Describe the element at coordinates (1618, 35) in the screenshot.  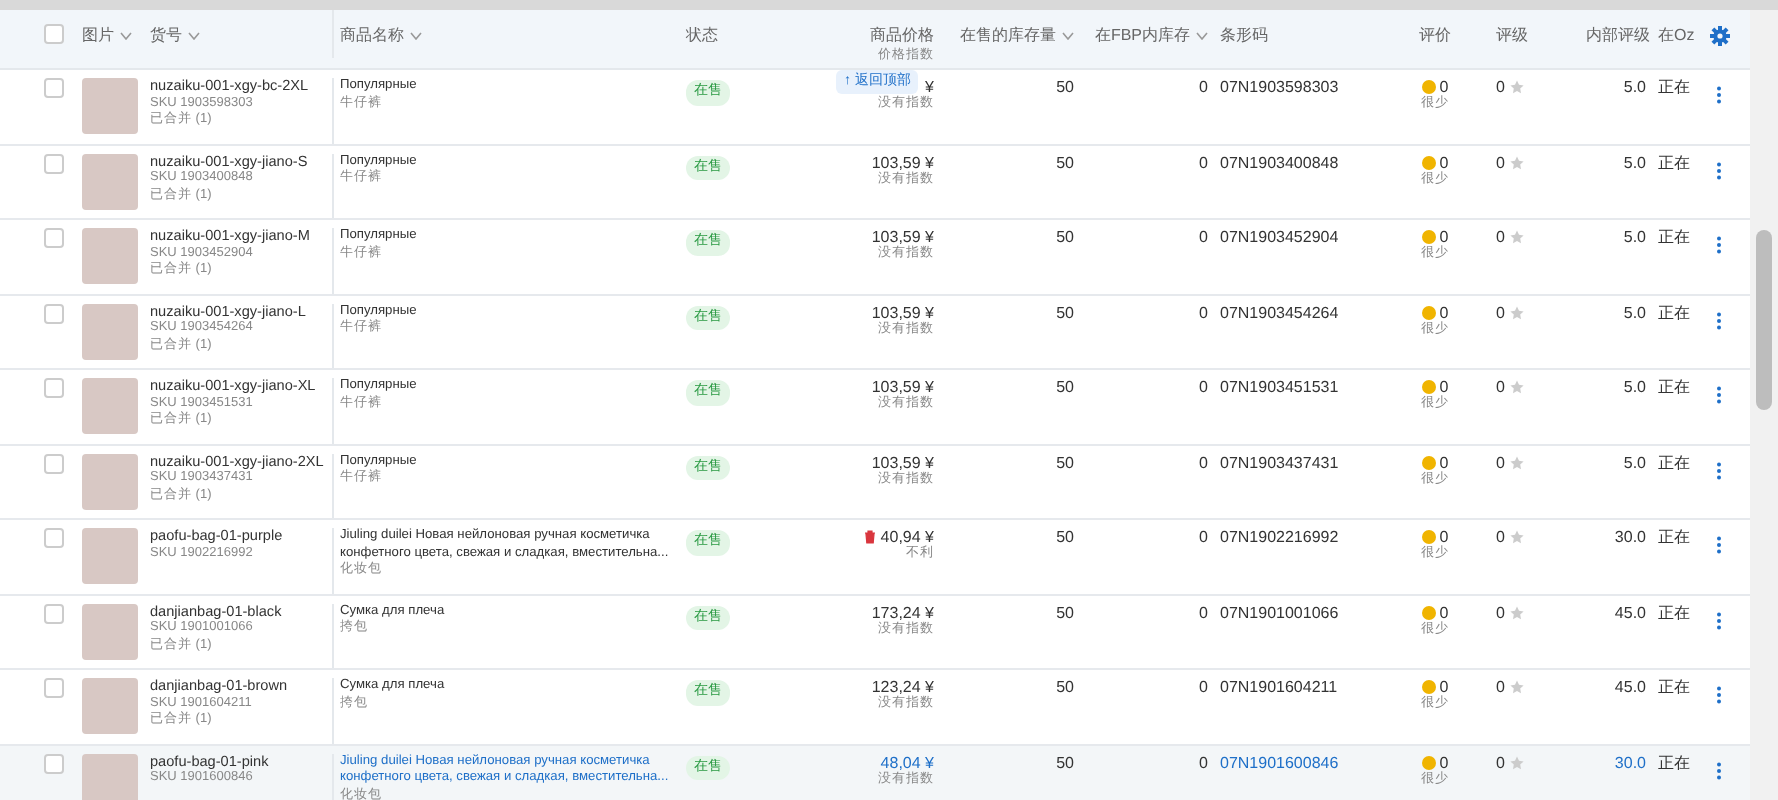
I see `column-header: 内部评级` at that location.